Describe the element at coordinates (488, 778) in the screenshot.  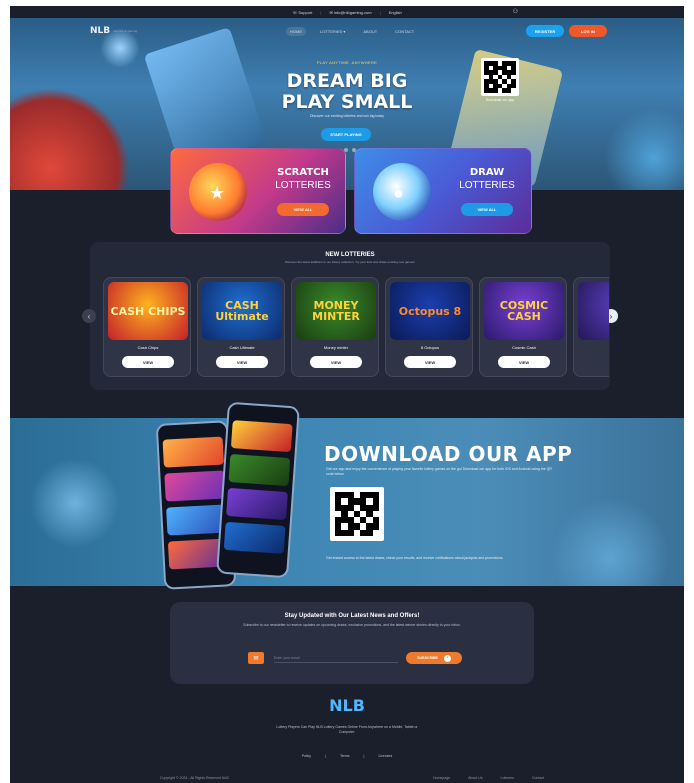
I see `footer-bottom-nav: Homepage About Us Lotteries Contact` at that location.